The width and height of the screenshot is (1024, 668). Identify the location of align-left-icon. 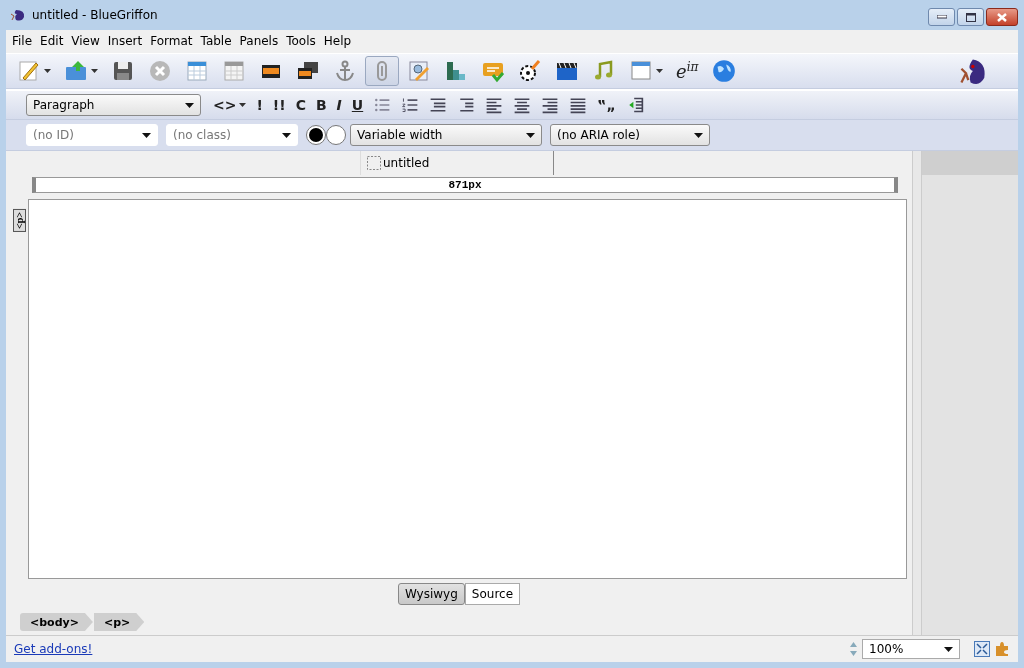
(494, 105).